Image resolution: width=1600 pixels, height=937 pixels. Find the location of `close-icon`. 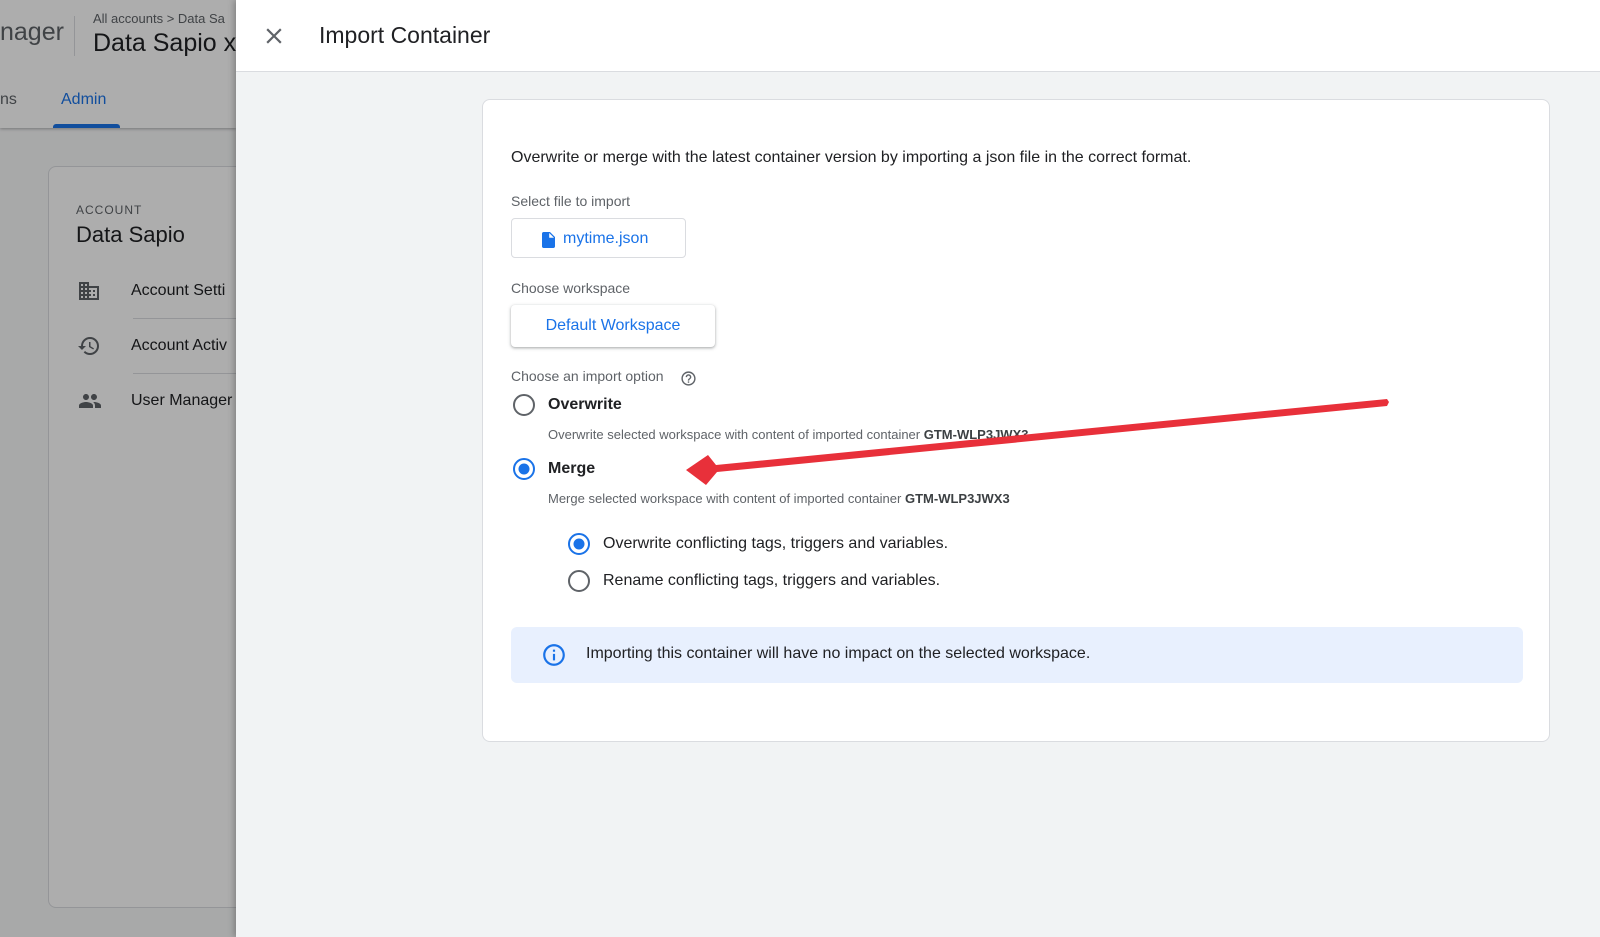

close-icon is located at coordinates (274, 36).